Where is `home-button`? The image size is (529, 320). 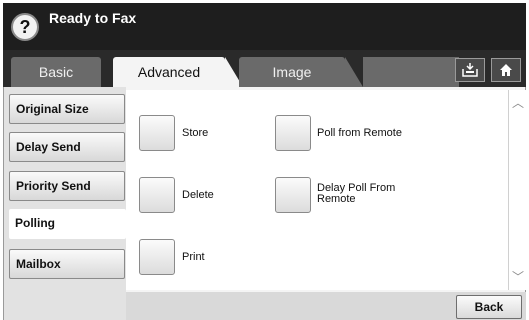 home-button is located at coordinates (506, 70).